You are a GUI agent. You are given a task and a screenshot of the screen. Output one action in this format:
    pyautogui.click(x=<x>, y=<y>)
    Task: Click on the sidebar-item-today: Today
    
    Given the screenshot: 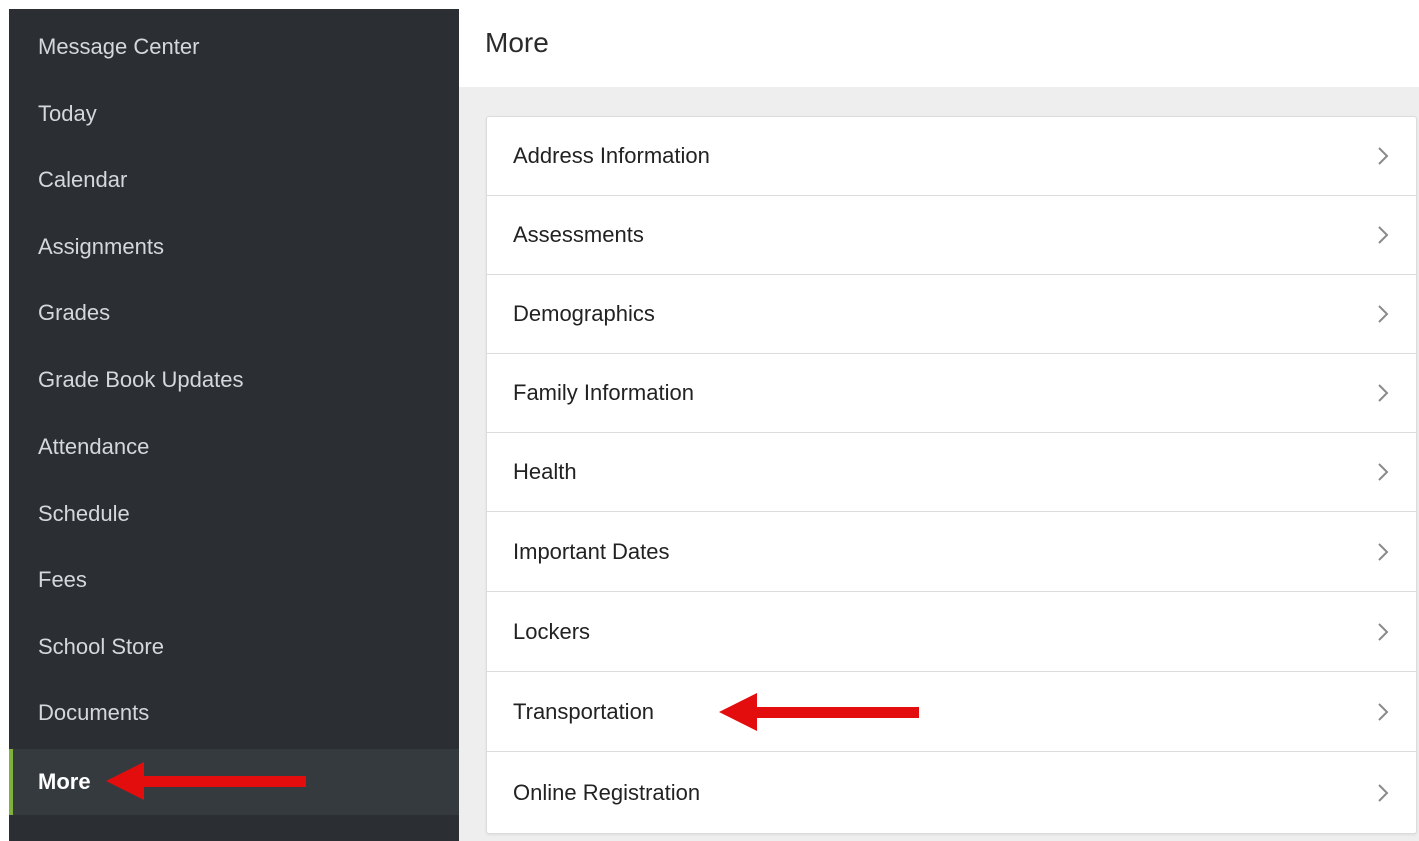 What is the action you would take?
    pyautogui.click(x=234, y=114)
    